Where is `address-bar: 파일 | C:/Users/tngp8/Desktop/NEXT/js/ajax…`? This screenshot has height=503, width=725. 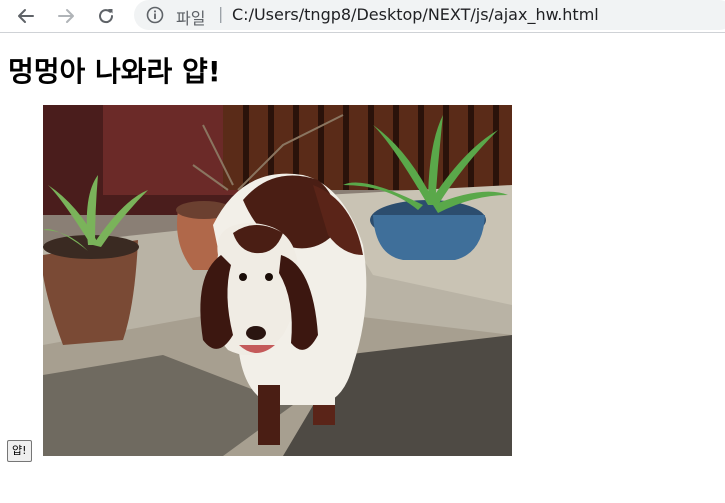
address-bar: 파일 | C:/Users/tngp8/Desktop/NEXT/js/ajax… is located at coordinates (429, 15).